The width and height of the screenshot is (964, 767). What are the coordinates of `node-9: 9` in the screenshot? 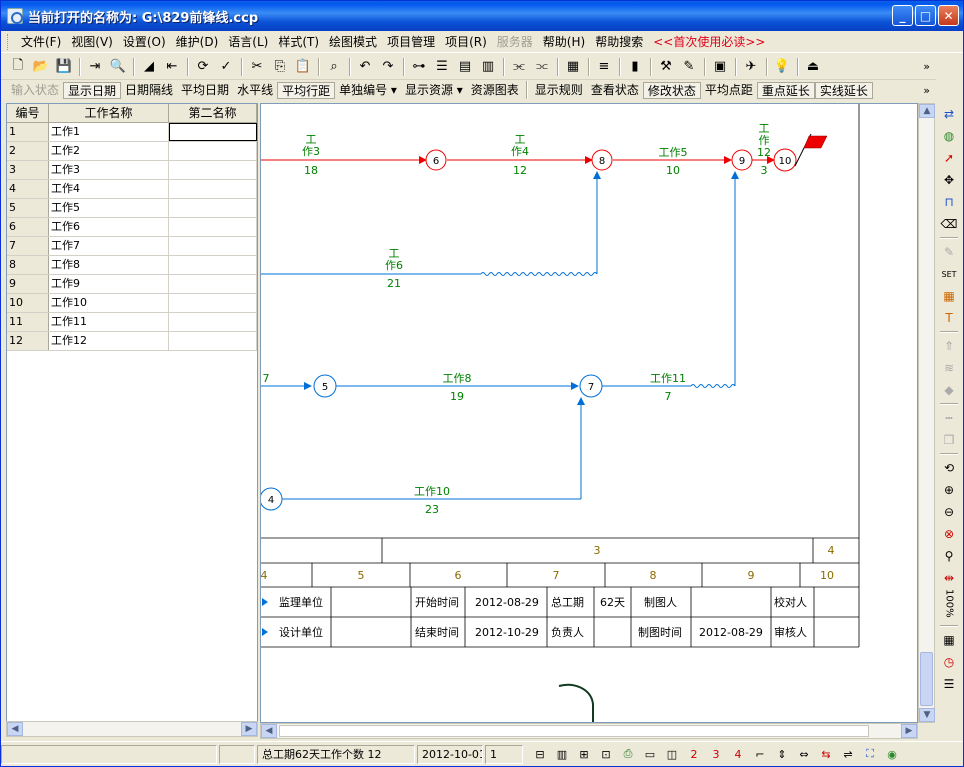 It's located at (742, 160).